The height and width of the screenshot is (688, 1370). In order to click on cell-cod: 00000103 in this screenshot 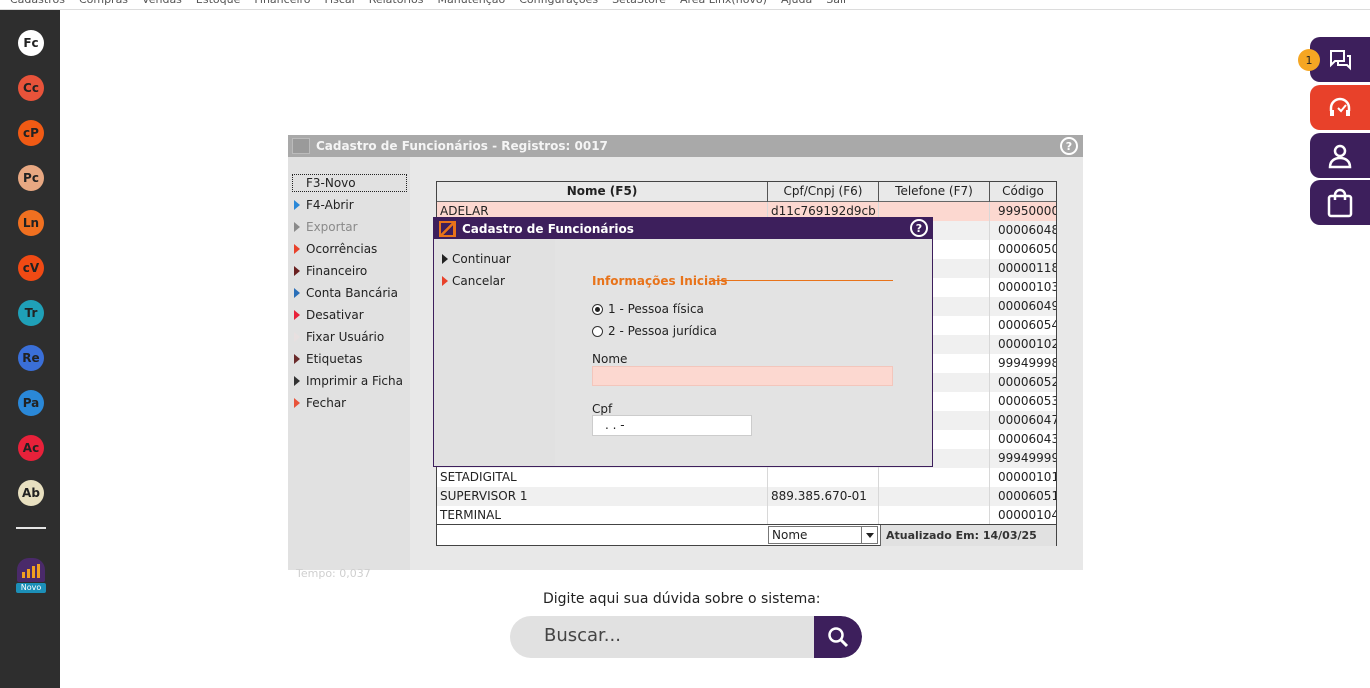, I will do `click(1027, 287)`.